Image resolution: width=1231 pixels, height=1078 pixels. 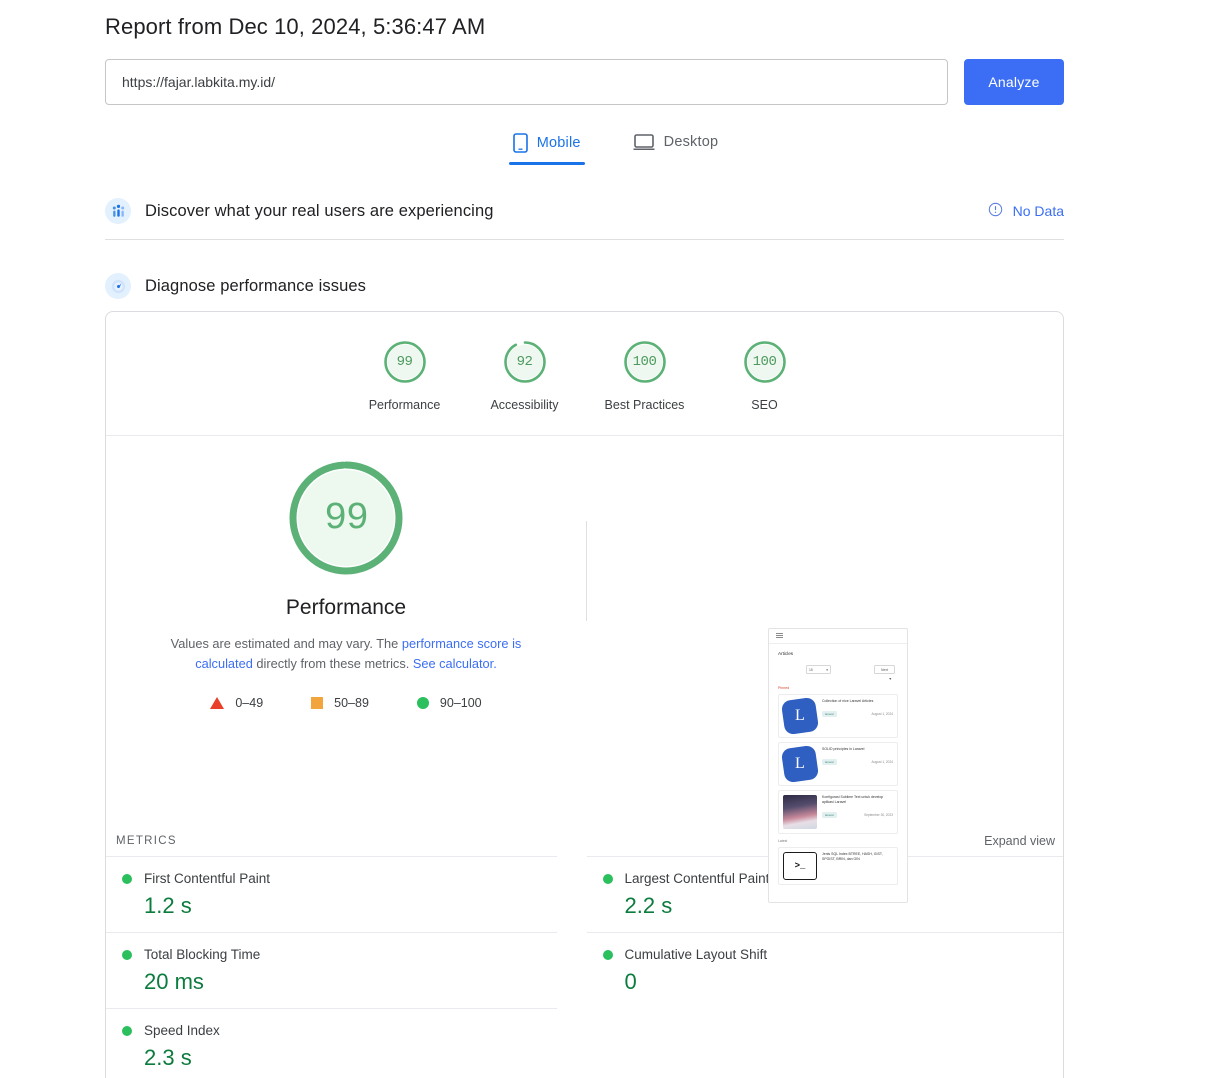 What do you see at coordinates (455, 663) in the screenshot?
I see `see-calculator-link: See calculator.` at bounding box center [455, 663].